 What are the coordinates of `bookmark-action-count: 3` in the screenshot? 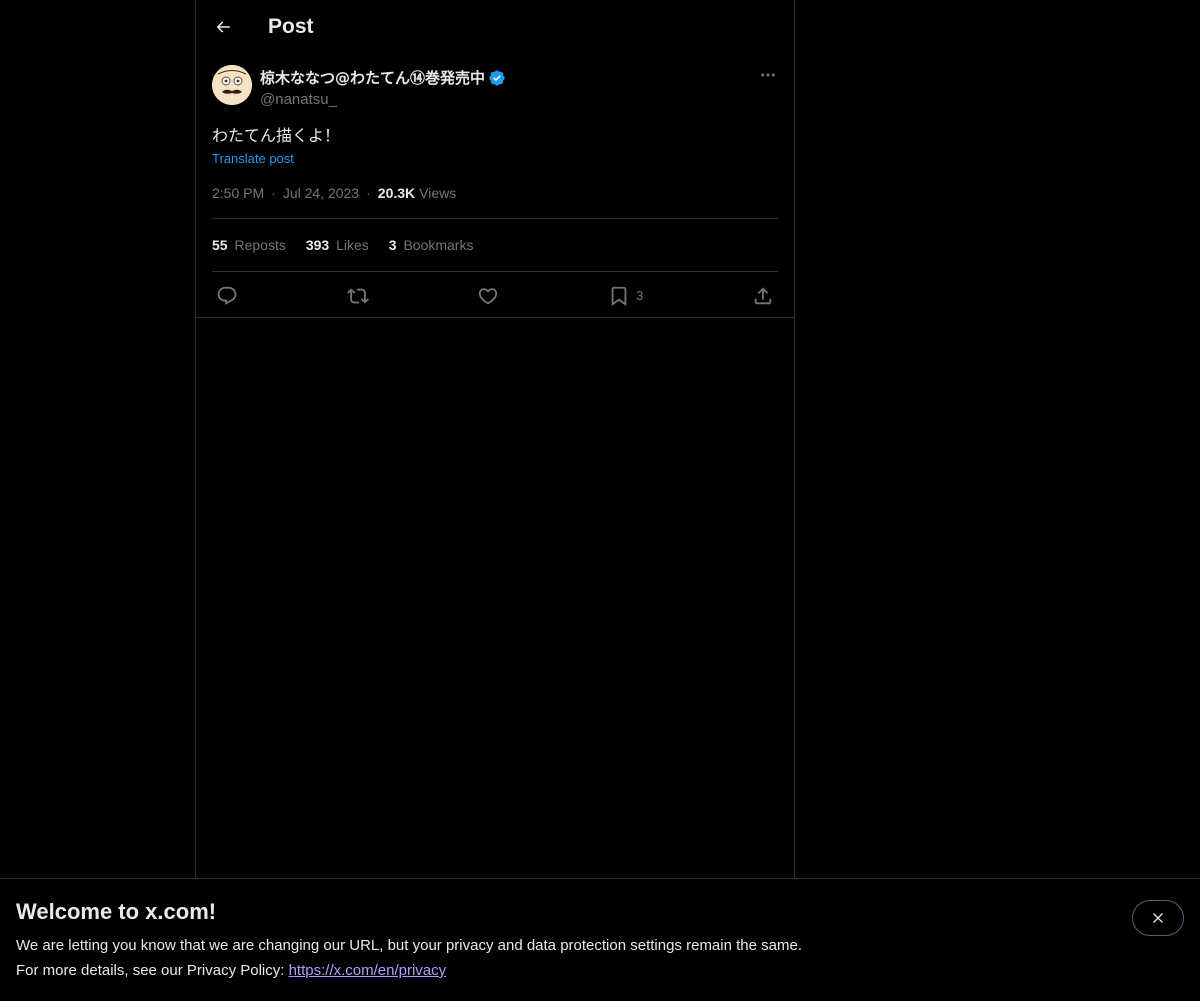 It's located at (640, 295).